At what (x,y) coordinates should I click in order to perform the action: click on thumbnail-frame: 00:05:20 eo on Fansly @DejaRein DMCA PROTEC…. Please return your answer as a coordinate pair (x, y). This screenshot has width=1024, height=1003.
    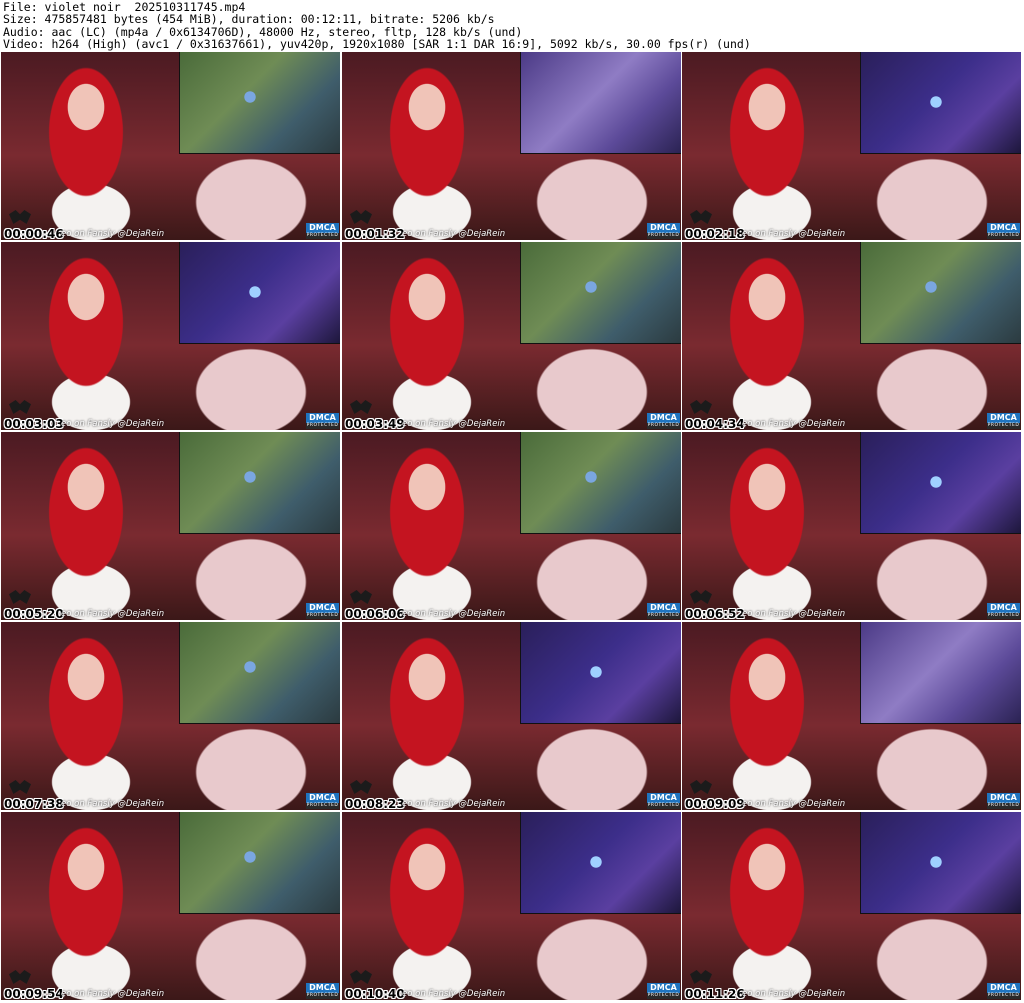
    Looking at the image, I should click on (170, 526).